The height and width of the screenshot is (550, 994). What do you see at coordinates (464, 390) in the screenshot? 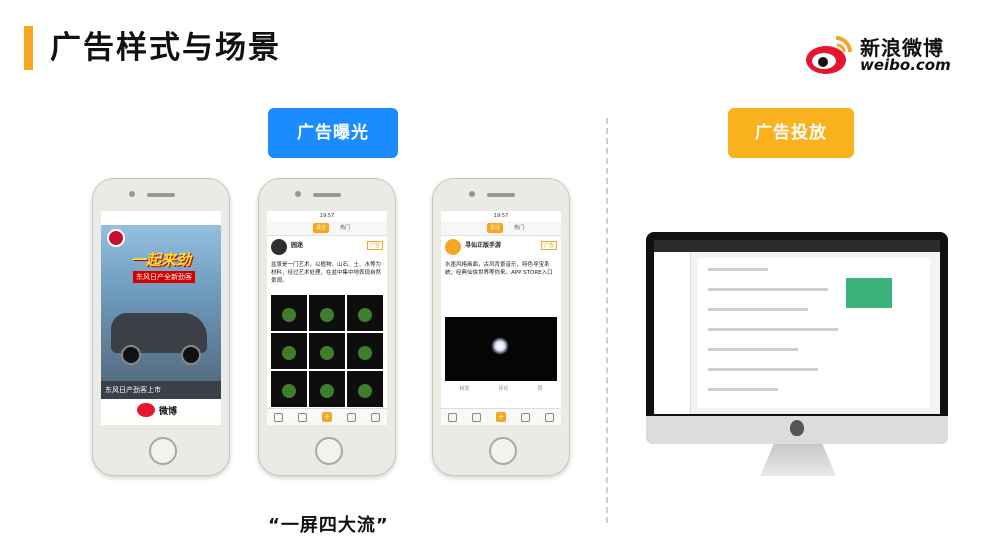
I see `repost-button: 转发` at bounding box center [464, 390].